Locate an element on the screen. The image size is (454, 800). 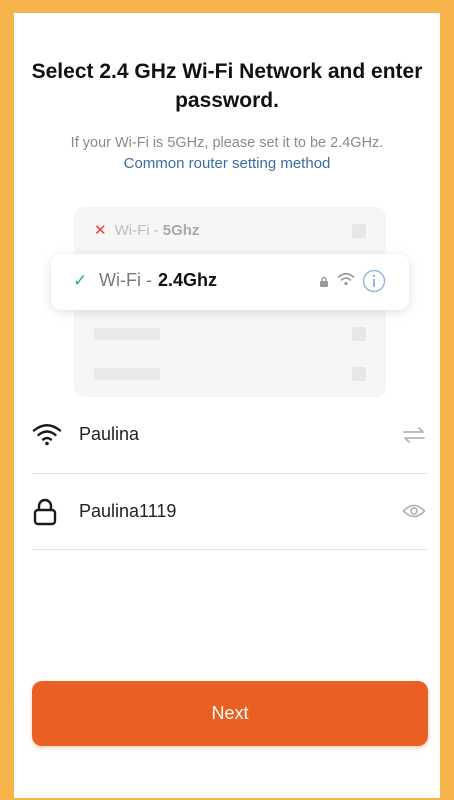
wifi-5ghz-row: ✕ Wi-Fi - 5Ghz is located at coordinates (146, 230).